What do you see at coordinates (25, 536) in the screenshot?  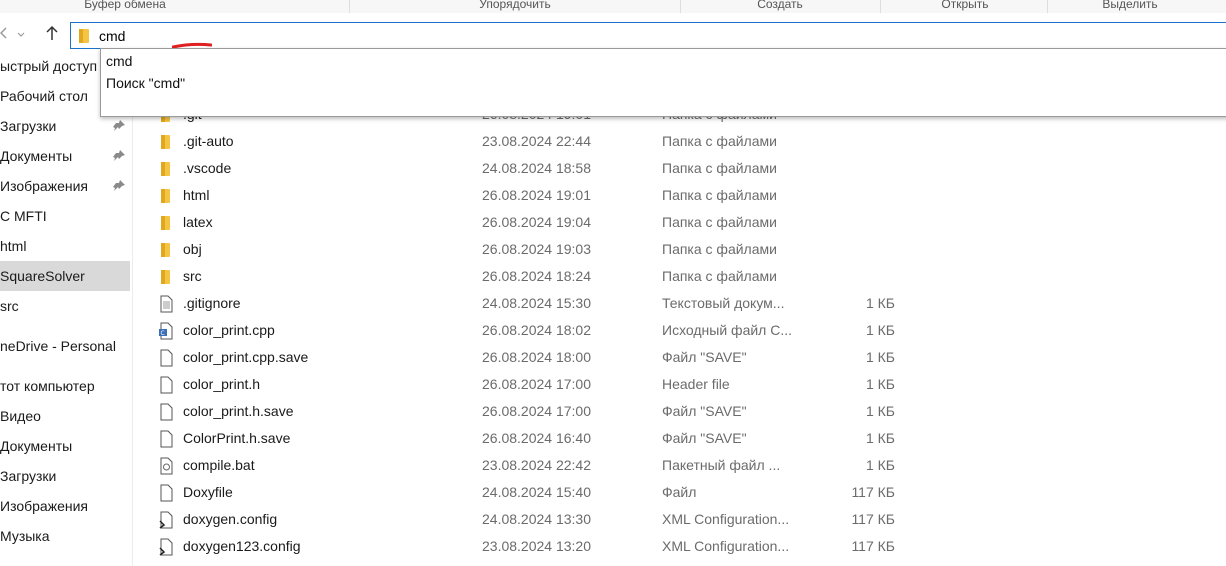 I see `sidebar-item-label: Музыка` at bounding box center [25, 536].